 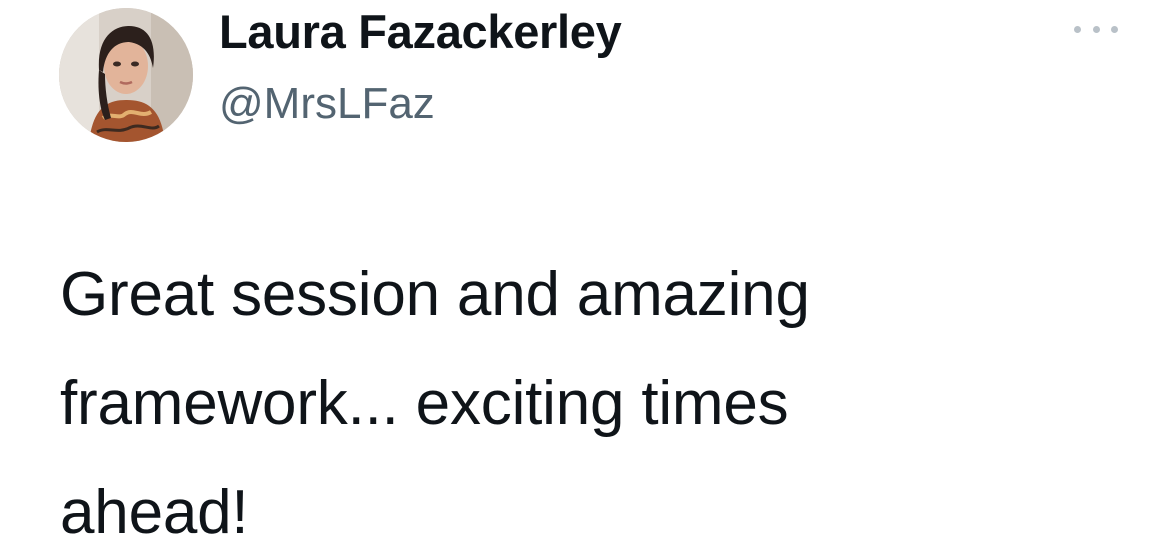 I want to click on author-names: Laura Fazackerley @MrsLFaz, so click(x=420, y=67).